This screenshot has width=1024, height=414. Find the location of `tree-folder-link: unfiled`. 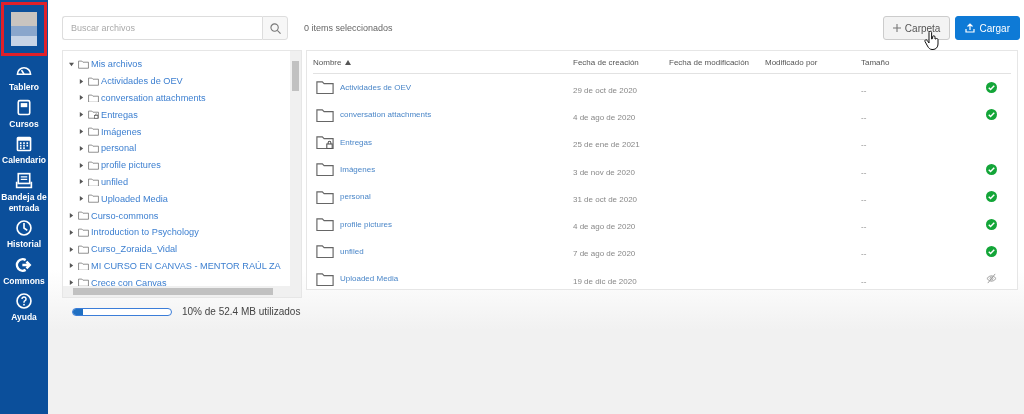

tree-folder-link: unfiled is located at coordinates (115, 181).